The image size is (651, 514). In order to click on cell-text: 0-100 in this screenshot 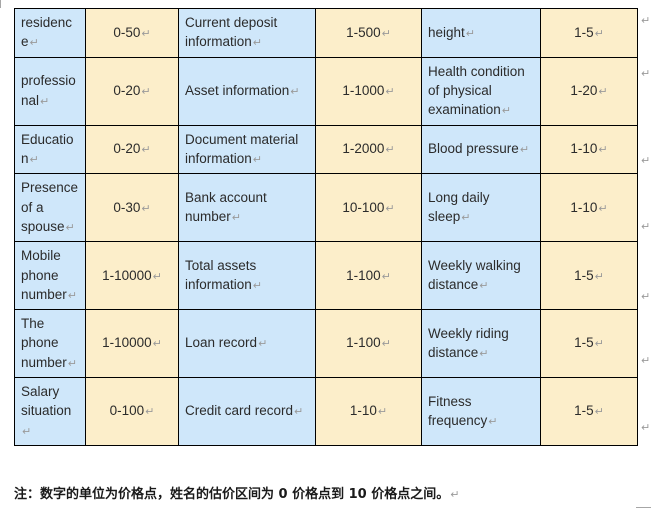, I will do `click(127, 411)`.